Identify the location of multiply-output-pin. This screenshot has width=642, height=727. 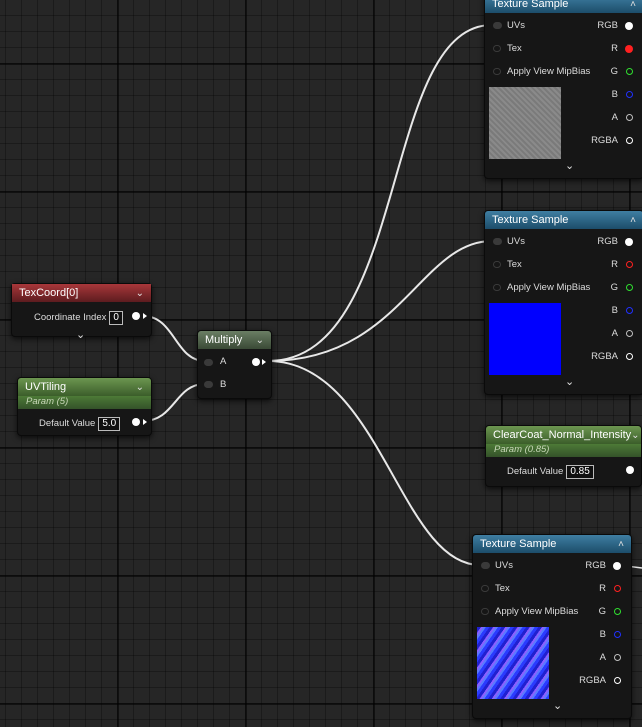
(256, 362).